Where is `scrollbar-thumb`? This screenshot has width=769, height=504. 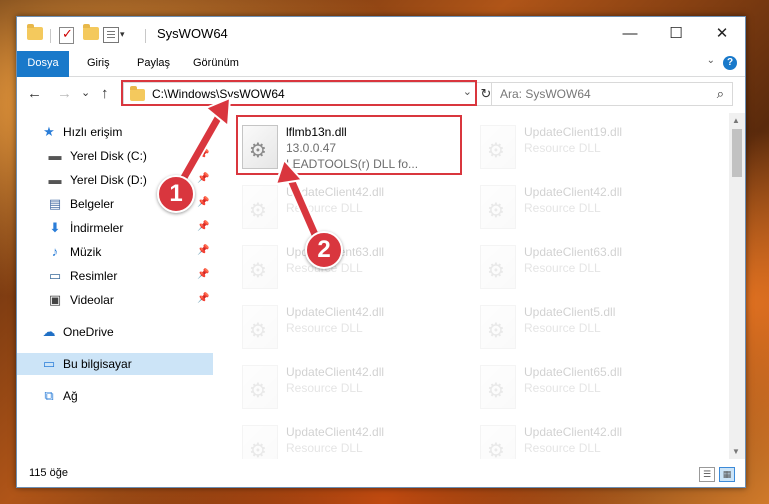
scrollbar-thumb is located at coordinates (737, 153).